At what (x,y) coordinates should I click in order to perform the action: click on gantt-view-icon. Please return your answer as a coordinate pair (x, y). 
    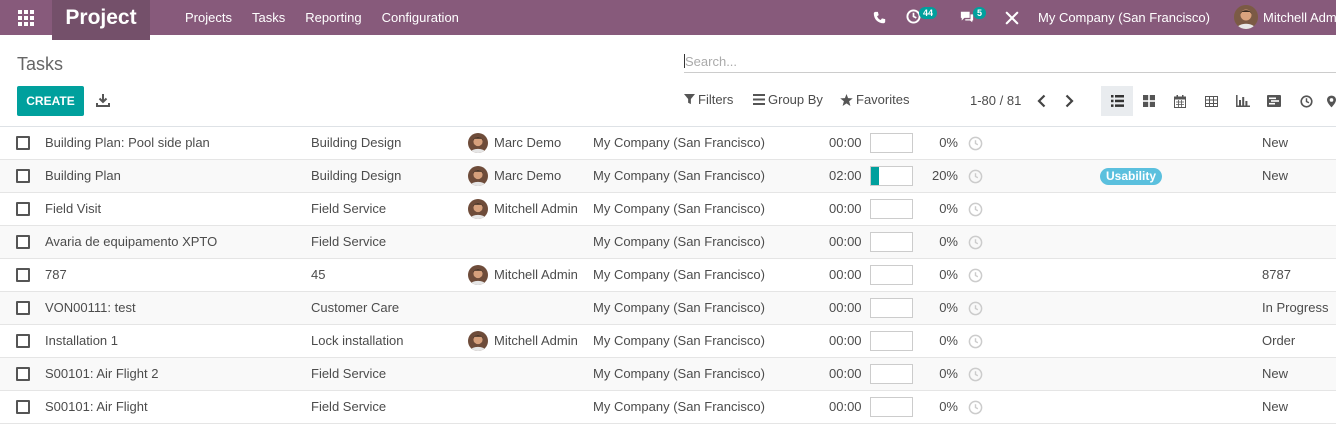
    Looking at the image, I should click on (1274, 101).